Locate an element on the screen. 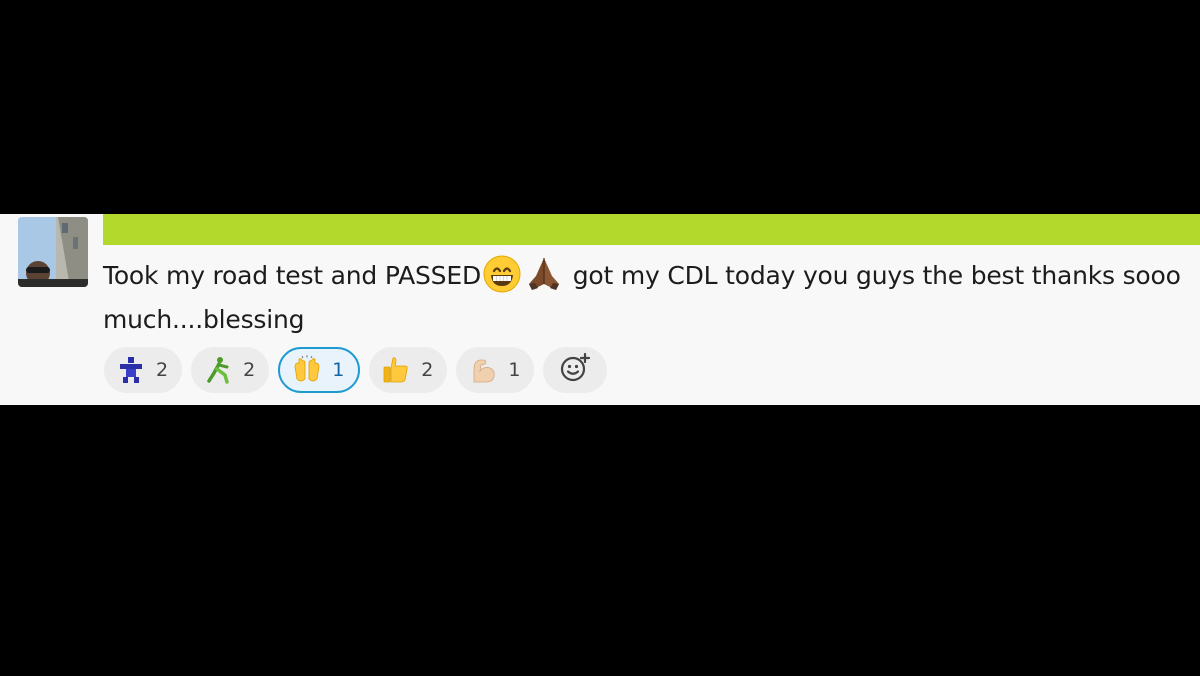  reaction-flexed-biceps: 1 is located at coordinates (495, 370).